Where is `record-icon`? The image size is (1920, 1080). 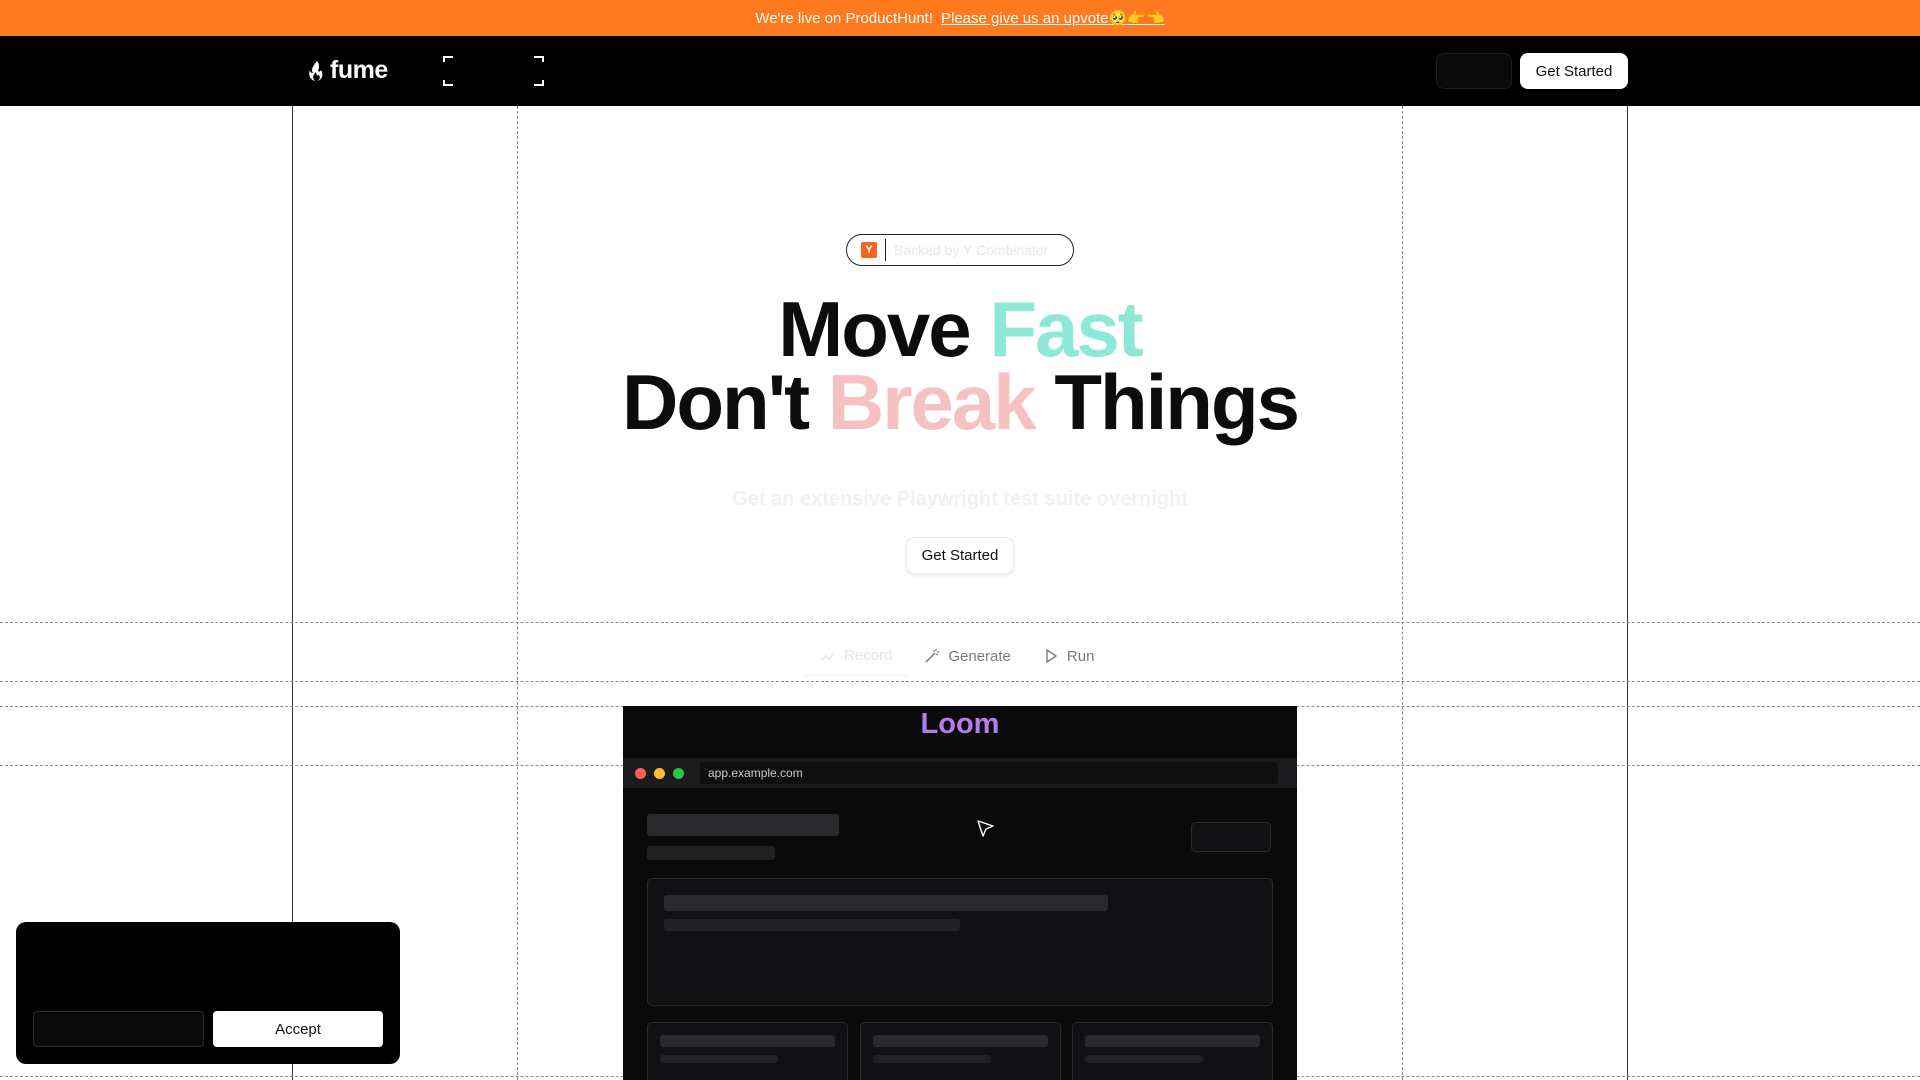
record-icon is located at coordinates (828, 656).